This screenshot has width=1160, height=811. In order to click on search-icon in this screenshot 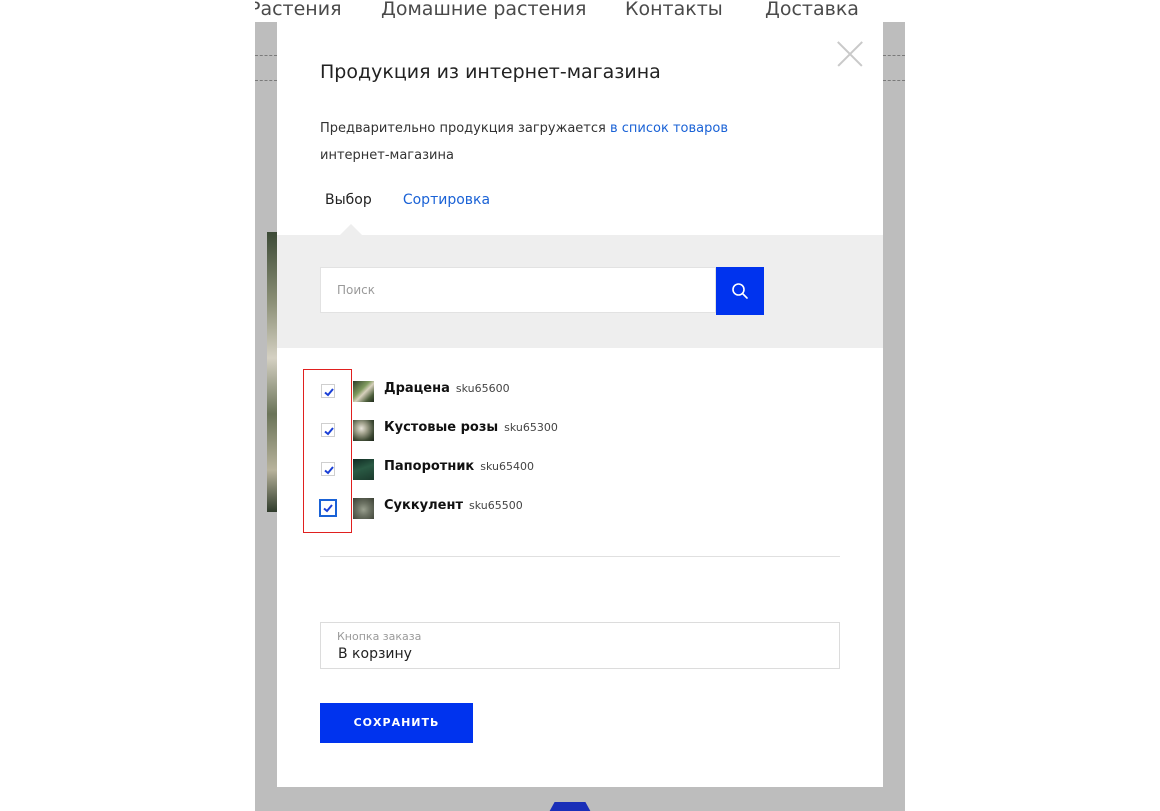, I will do `click(740, 291)`.